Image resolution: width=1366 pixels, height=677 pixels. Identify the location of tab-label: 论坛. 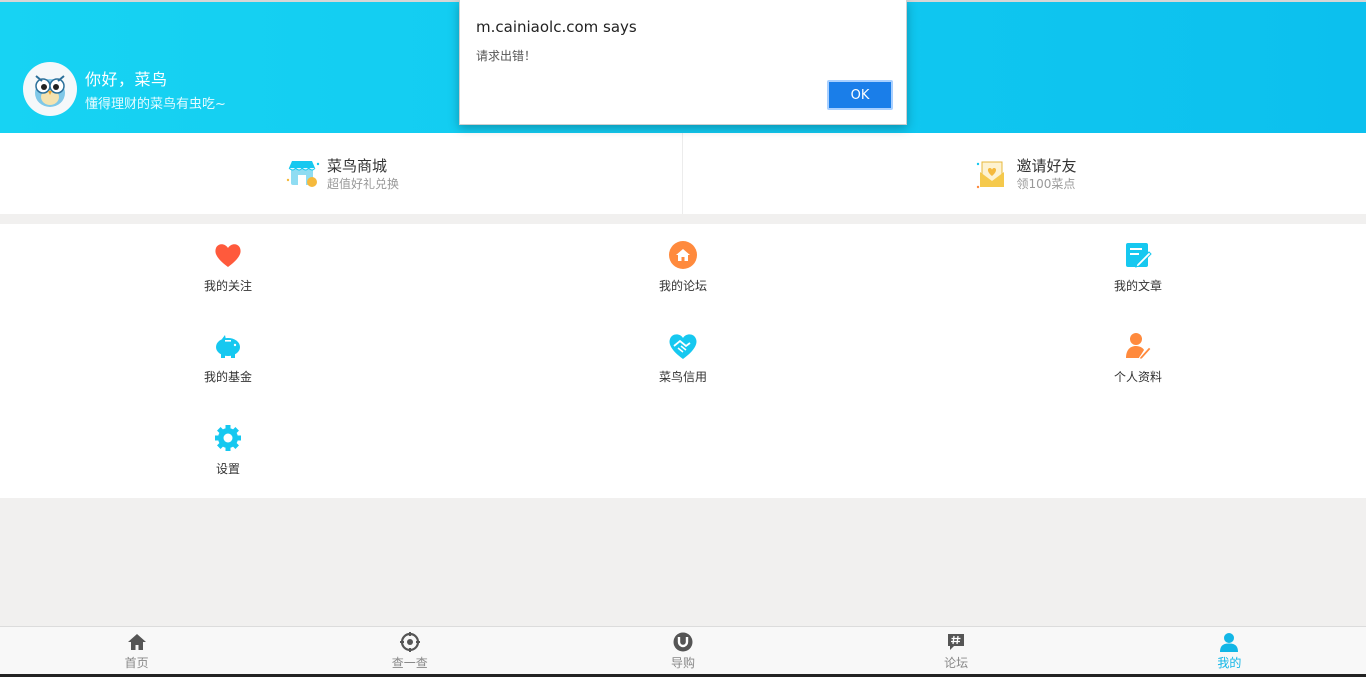
(956, 663).